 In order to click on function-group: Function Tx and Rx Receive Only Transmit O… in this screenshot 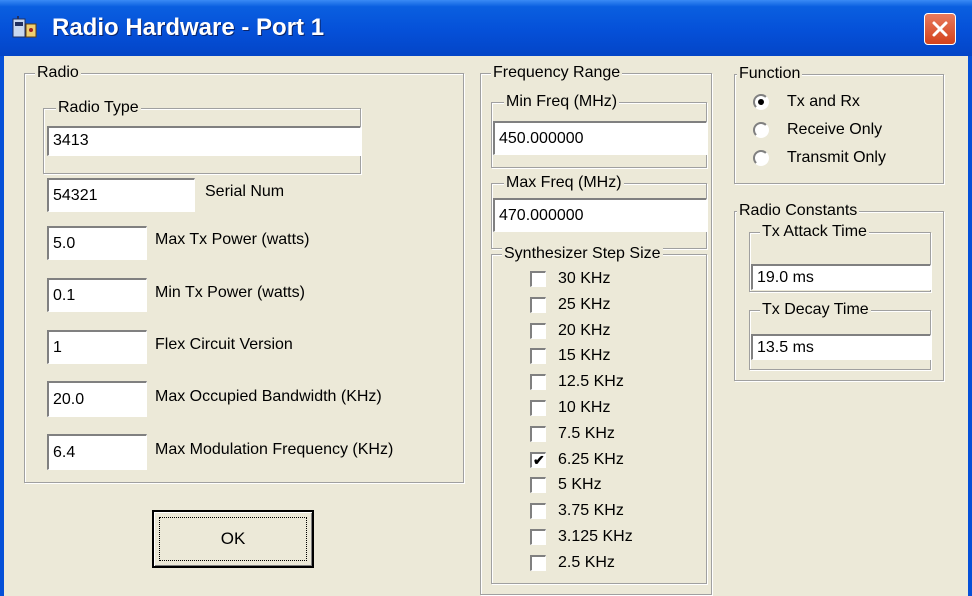, I will do `click(839, 124)`.